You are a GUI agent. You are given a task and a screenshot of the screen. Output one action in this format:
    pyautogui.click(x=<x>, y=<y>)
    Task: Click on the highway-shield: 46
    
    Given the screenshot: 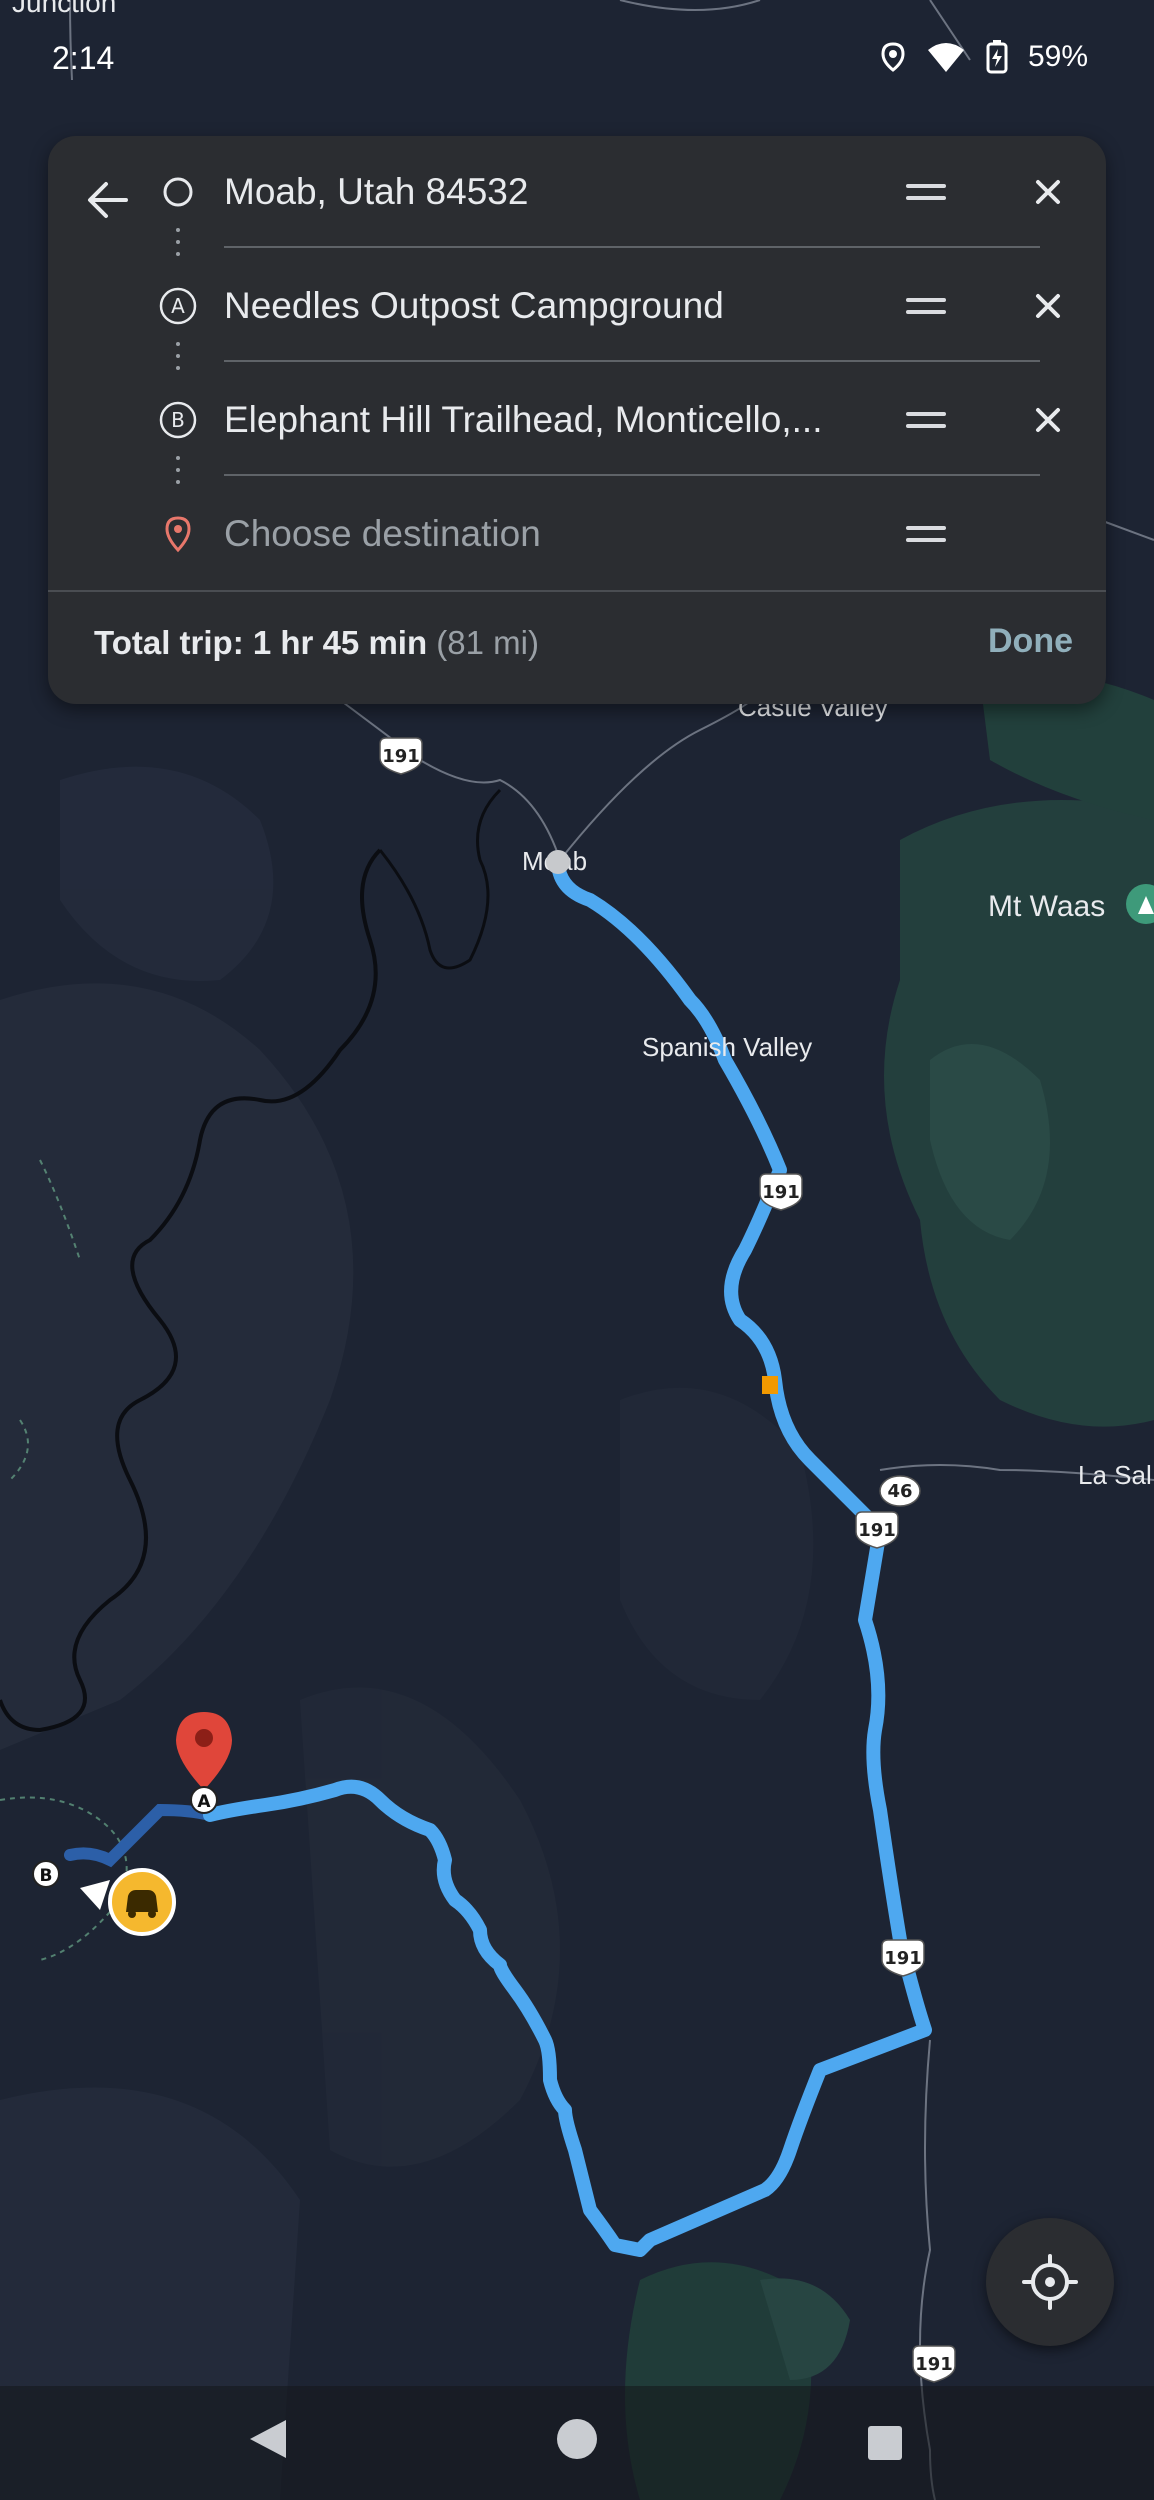 What is the action you would take?
    pyautogui.click(x=900, y=1491)
    